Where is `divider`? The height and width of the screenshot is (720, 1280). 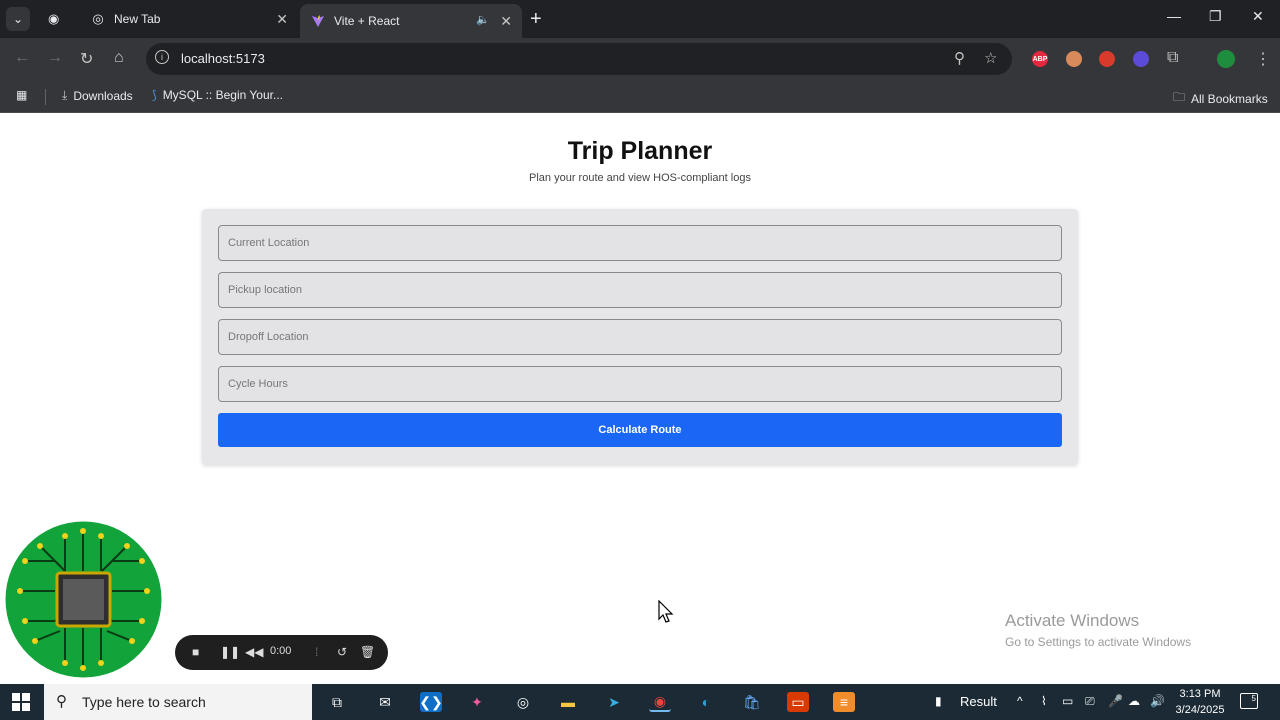 divider is located at coordinates (45, 97).